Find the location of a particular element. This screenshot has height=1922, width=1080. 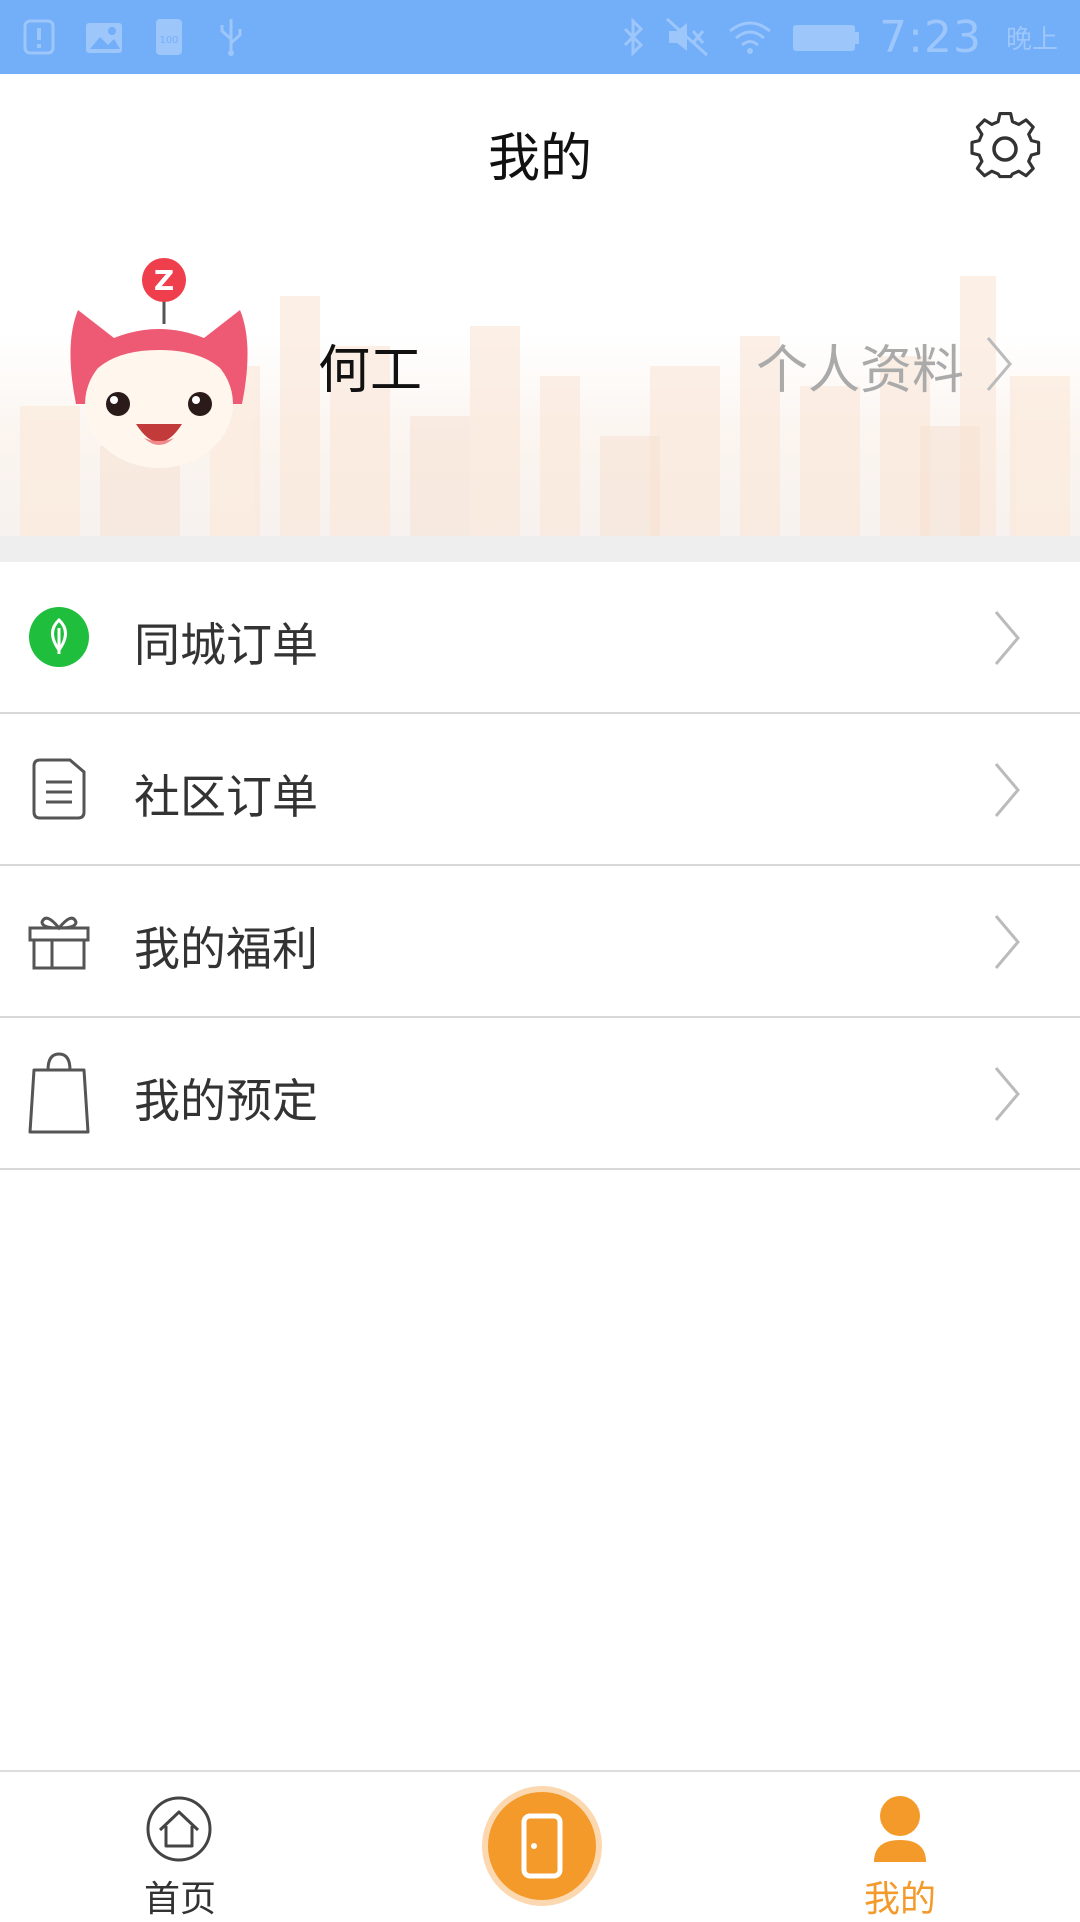

profile-details-label: 个人资料 is located at coordinates (859, 371).